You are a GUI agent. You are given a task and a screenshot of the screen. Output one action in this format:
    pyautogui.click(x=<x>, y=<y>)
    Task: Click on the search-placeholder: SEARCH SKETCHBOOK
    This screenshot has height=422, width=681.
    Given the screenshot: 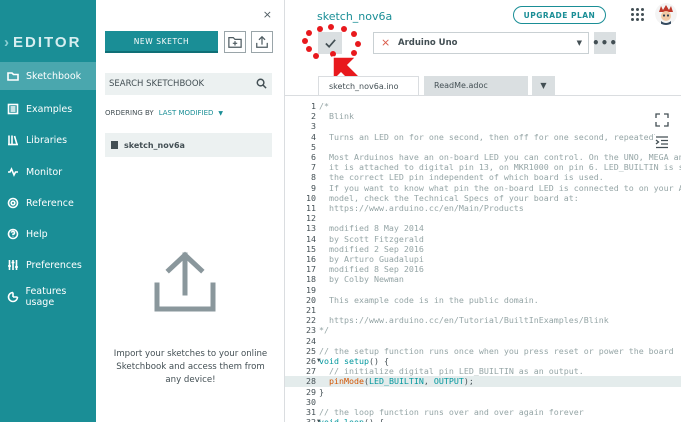 What is the action you would take?
    pyautogui.click(x=157, y=84)
    